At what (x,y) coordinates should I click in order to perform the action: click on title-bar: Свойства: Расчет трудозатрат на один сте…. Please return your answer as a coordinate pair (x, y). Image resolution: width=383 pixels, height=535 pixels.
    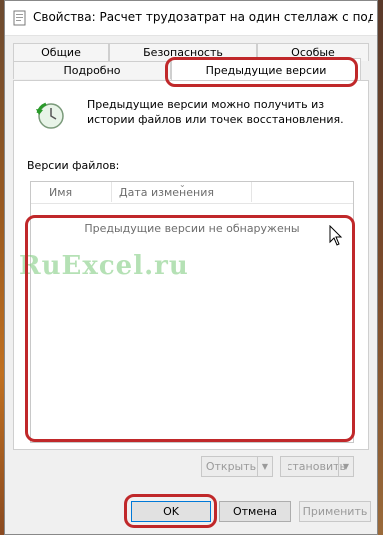
    Looking at the image, I should click on (191, 18).